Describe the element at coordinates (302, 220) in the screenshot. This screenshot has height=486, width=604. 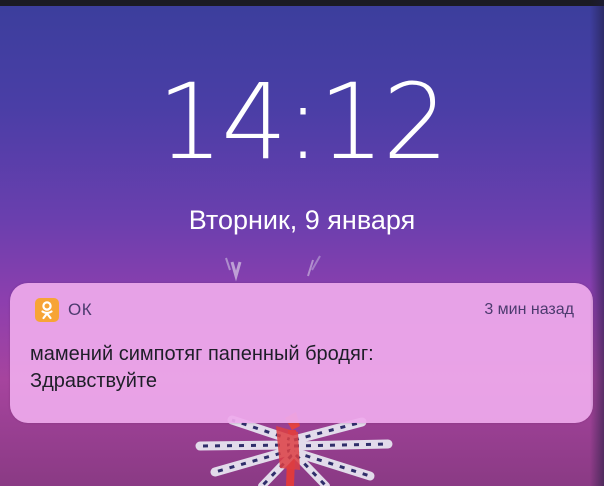
I see `lock-screen-date: Вторник, 9 января` at that location.